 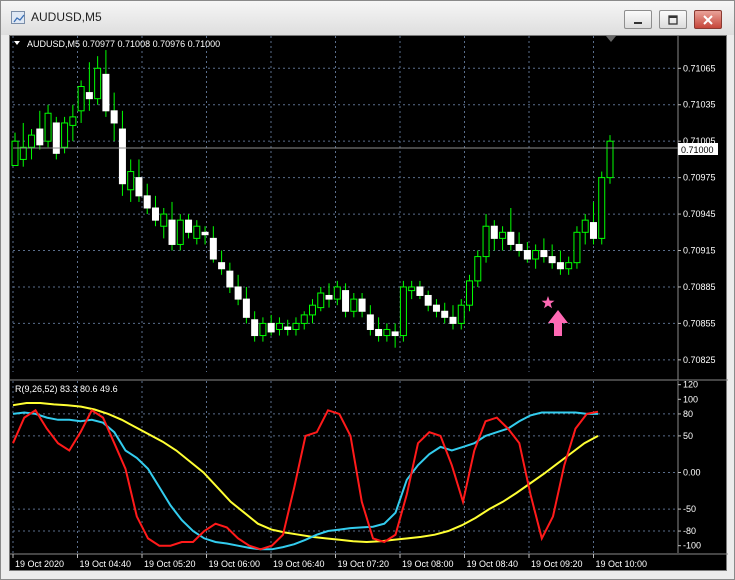 I want to click on time-tick-label: 19 Oct 06:40, so click(x=299, y=564).